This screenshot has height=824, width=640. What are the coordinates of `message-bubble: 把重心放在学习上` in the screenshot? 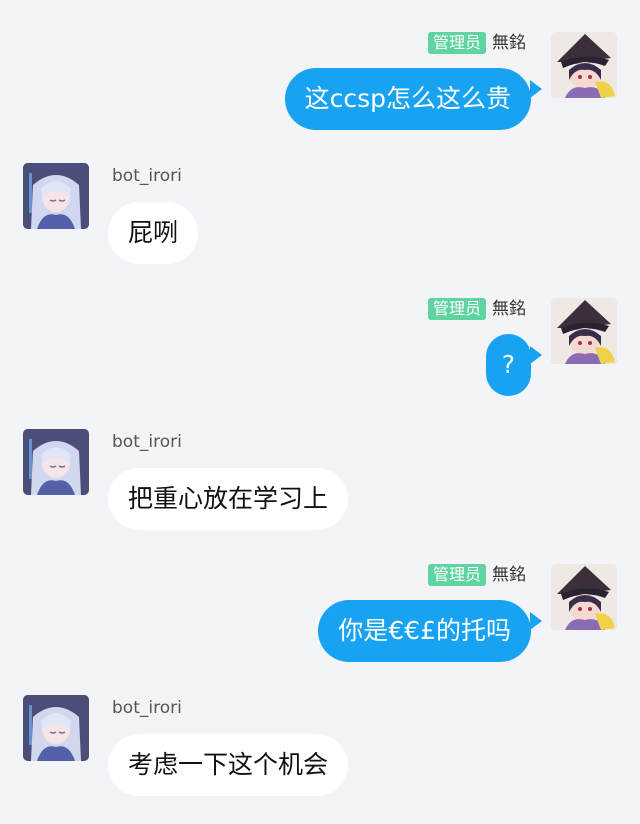 It's located at (228, 499).